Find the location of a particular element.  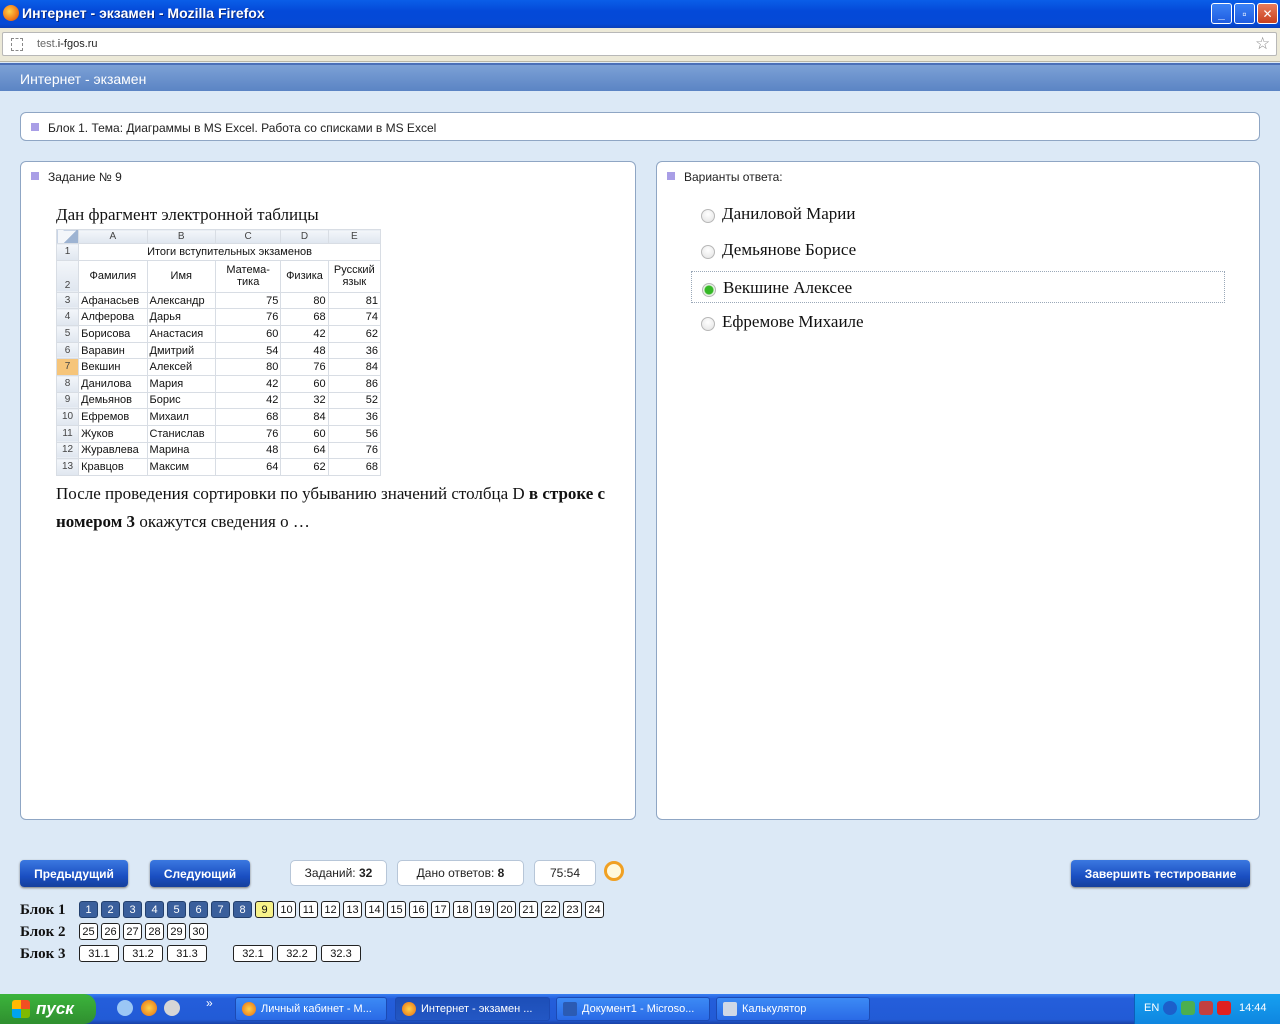

question-nav-item: 19 is located at coordinates (484, 909).